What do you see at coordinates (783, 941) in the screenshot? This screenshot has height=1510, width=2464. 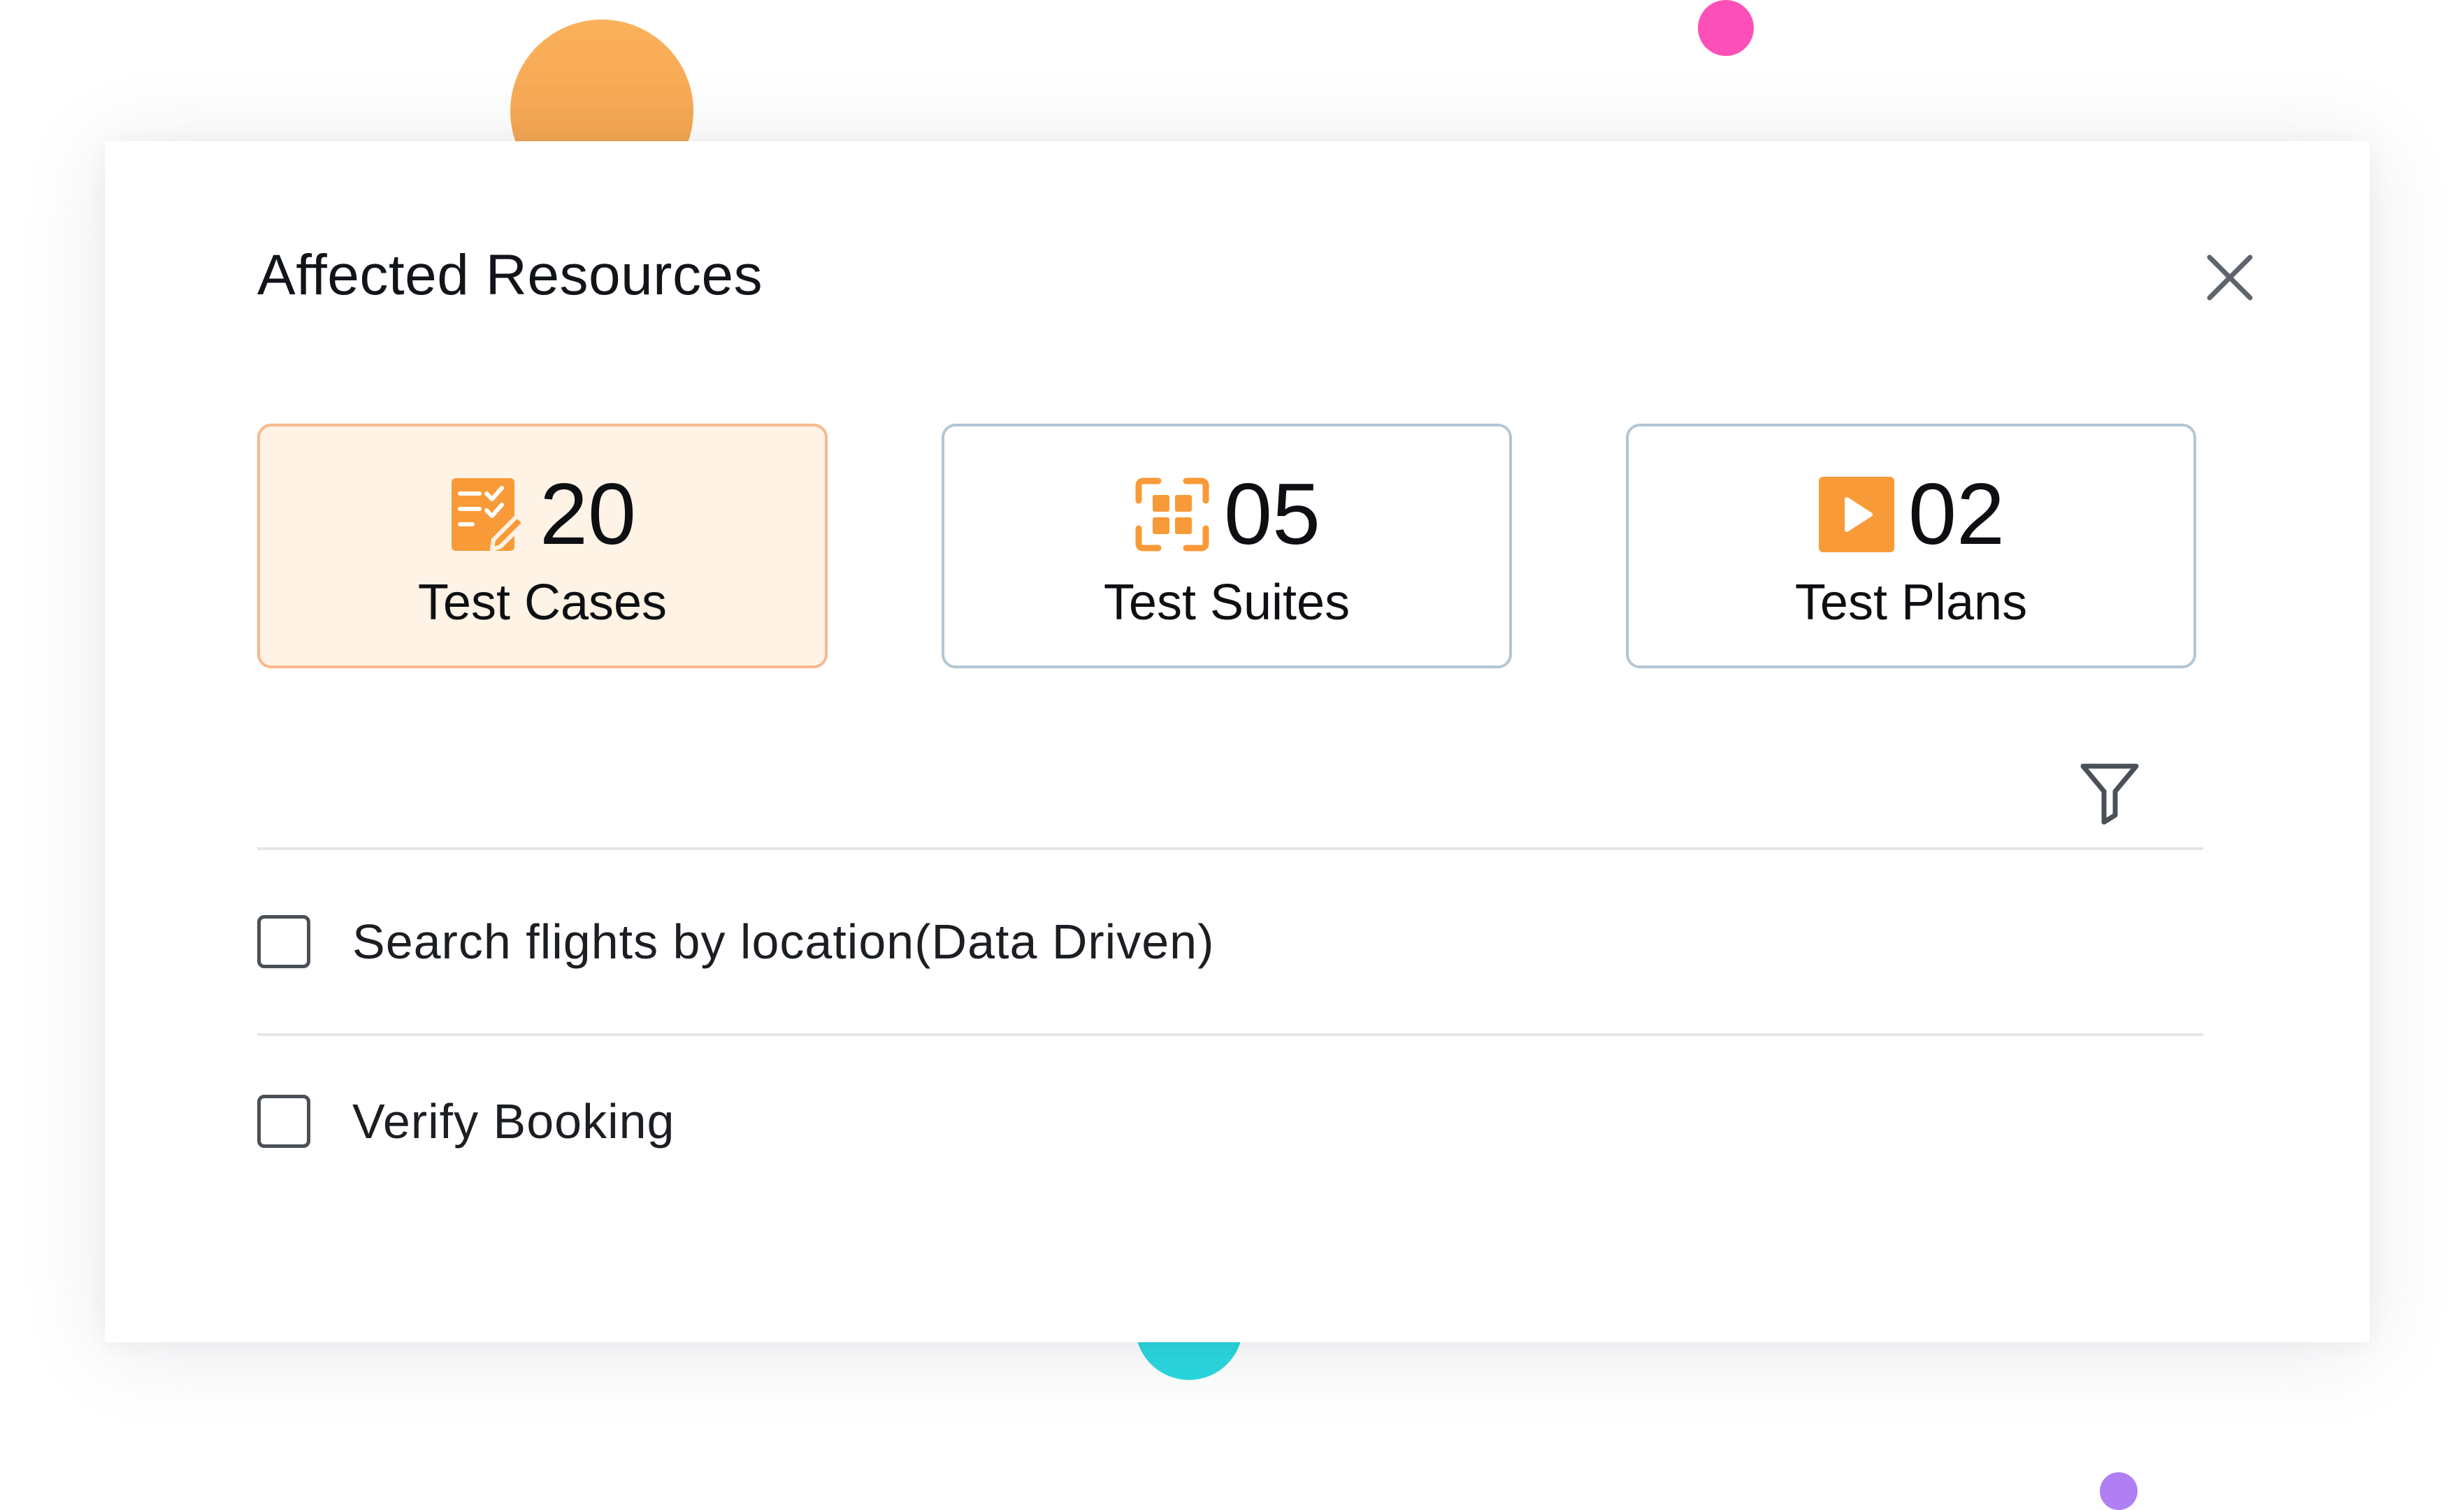 I see `item-label: Search flights by location(Data Driven)` at bounding box center [783, 941].